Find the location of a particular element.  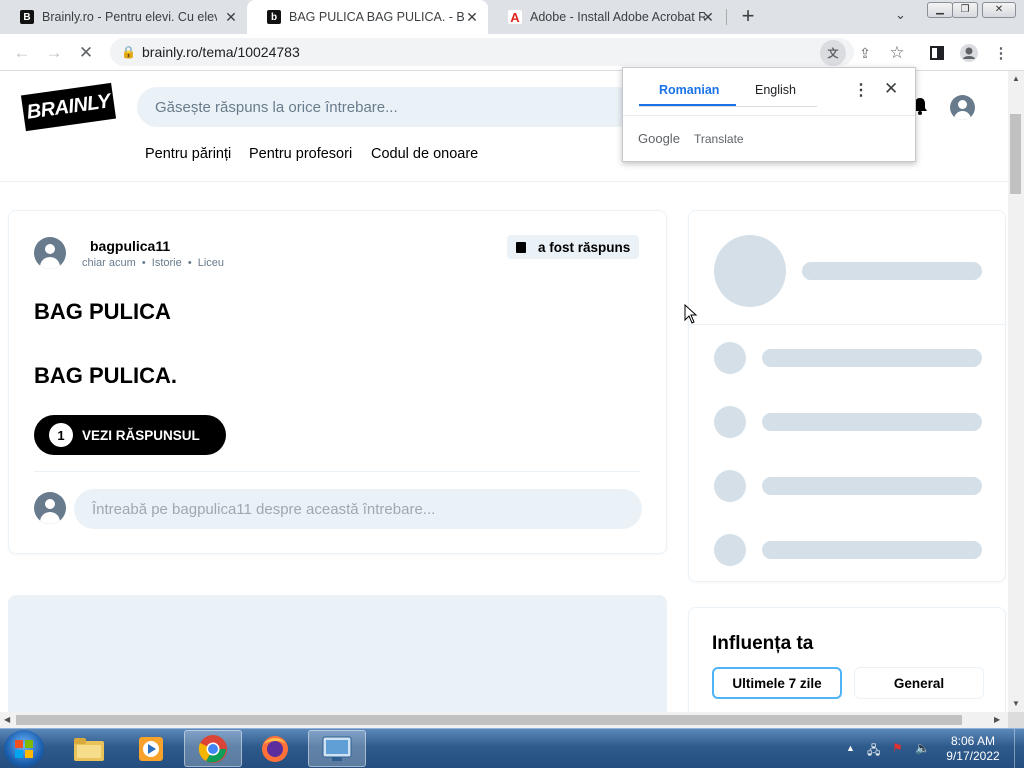

question-meta: chiar acum • Istorie • Liceu is located at coordinates (153, 263).